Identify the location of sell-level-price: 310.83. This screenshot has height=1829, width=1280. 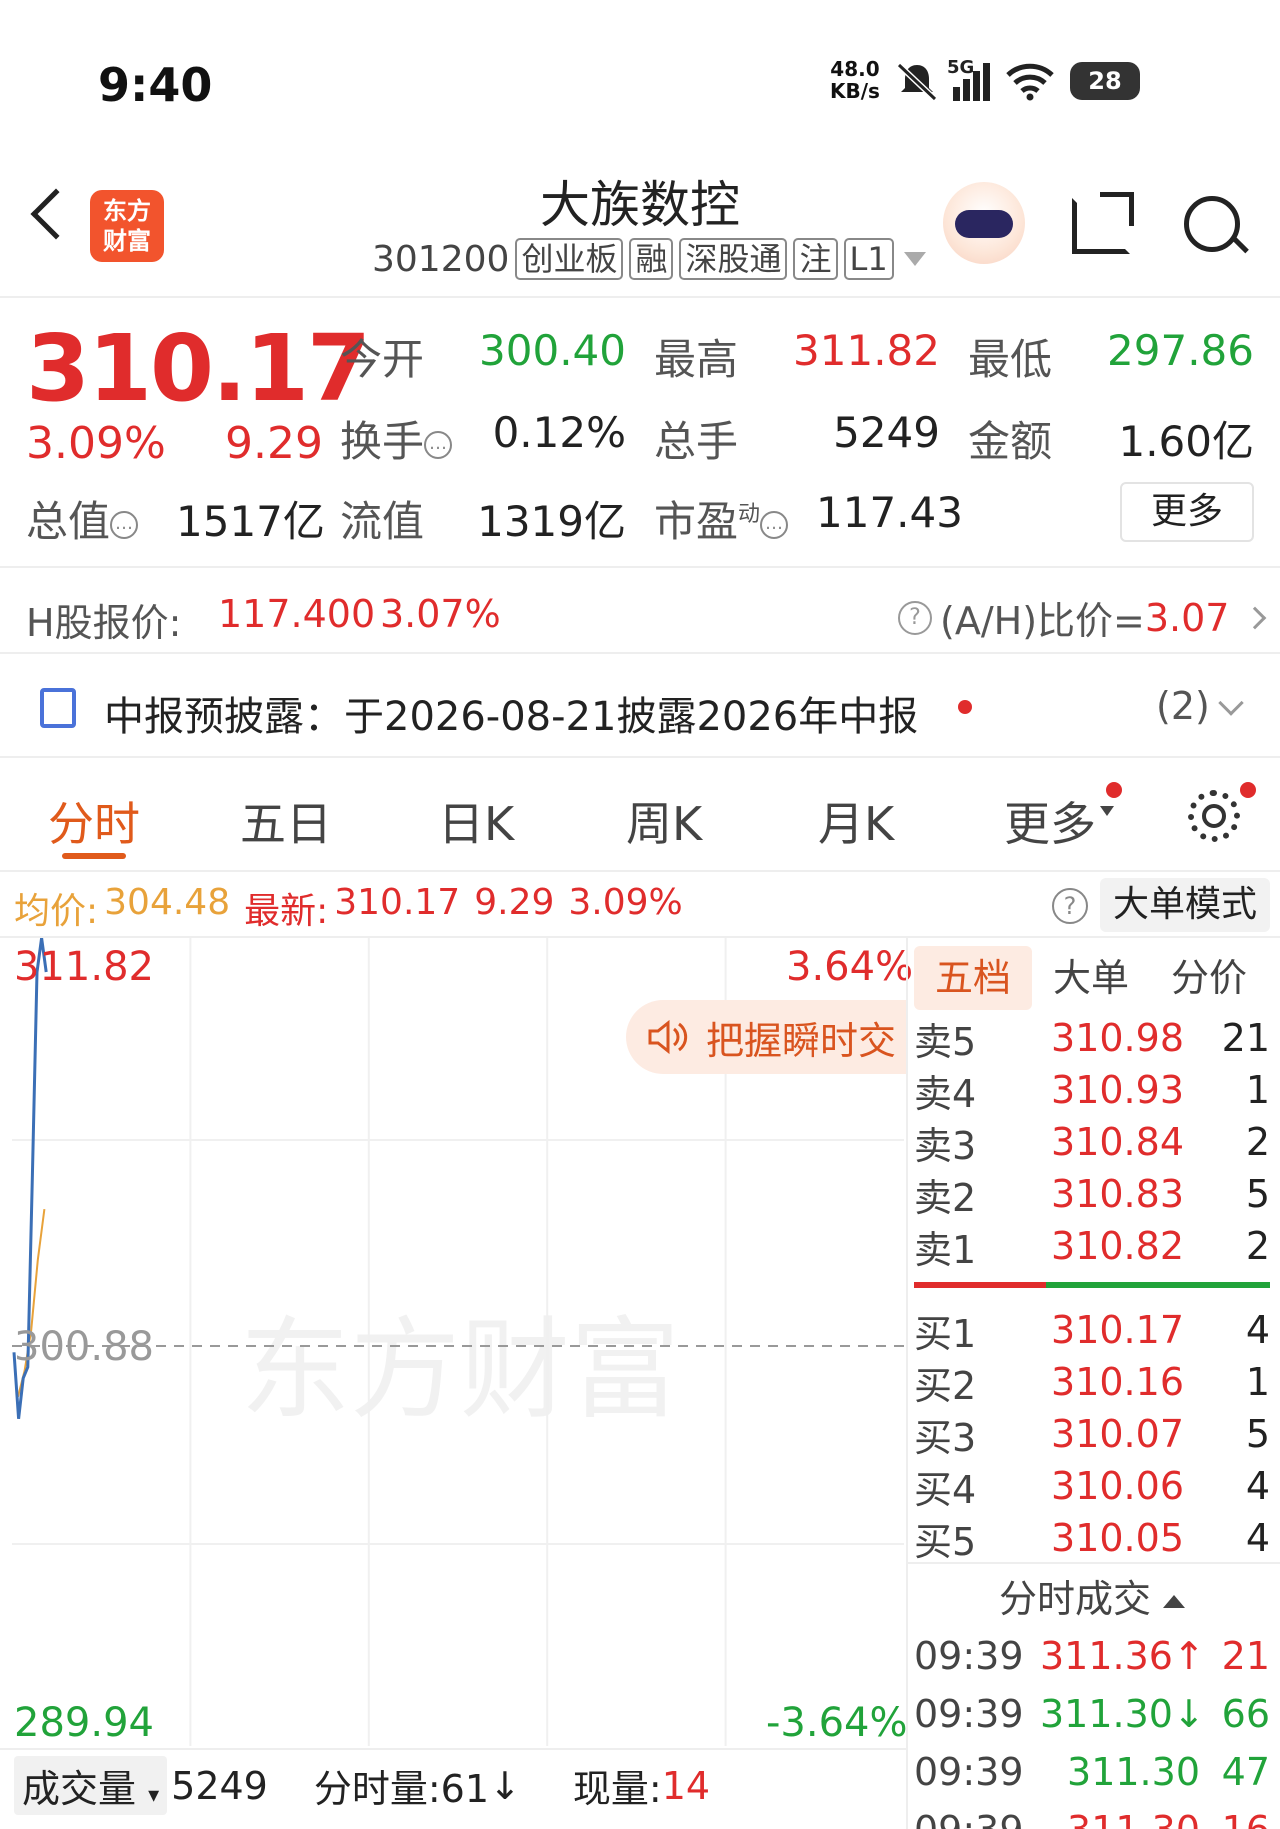
(1117, 1194).